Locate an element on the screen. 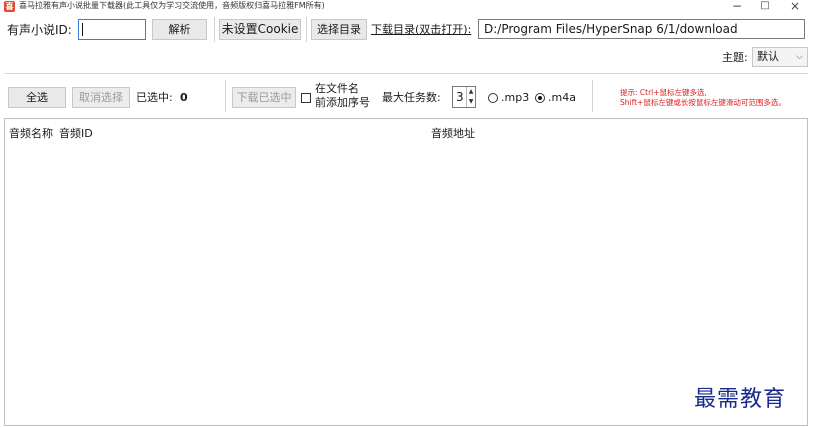 This screenshot has height=427, width=813. text-cursor is located at coordinates (82, 29).